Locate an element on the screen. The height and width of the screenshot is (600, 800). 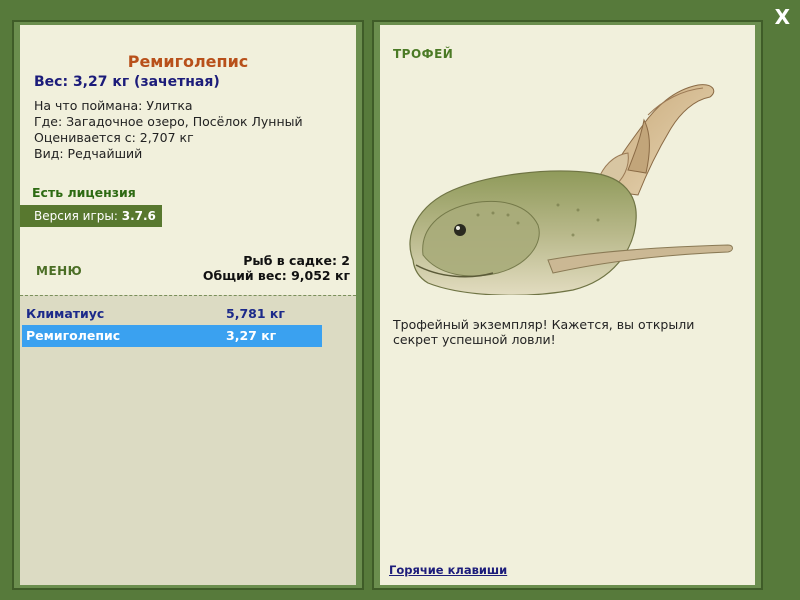
list-item: Климатиус 5,781 кг is located at coordinates (172, 314).